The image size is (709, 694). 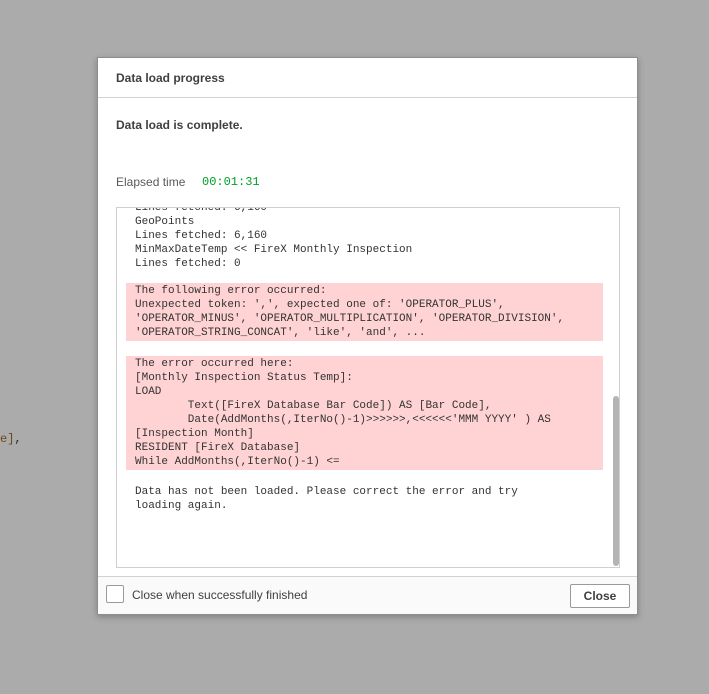 I want to click on log-line: GeoPoints, so click(x=165, y=222).